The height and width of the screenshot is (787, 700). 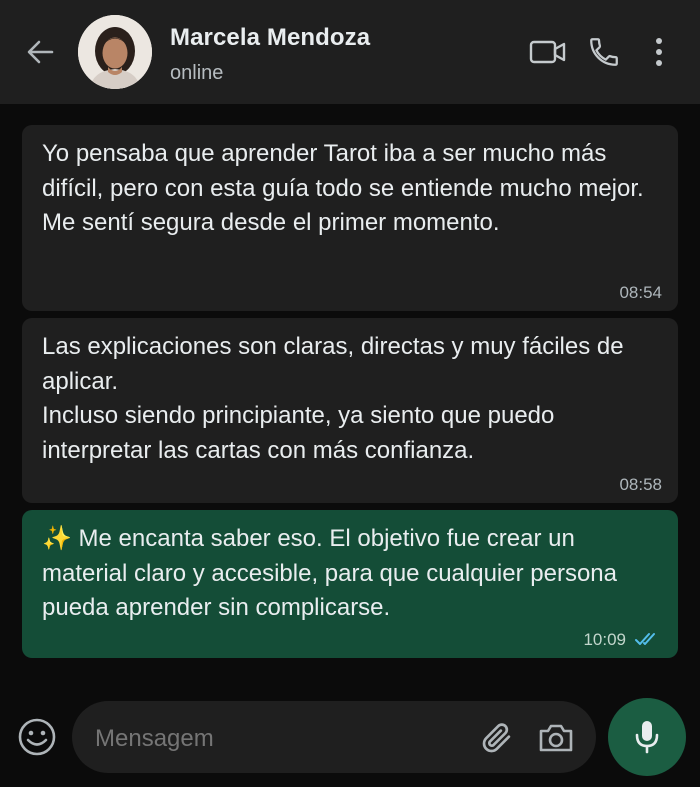 I want to click on back-button, so click(x=40, y=52).